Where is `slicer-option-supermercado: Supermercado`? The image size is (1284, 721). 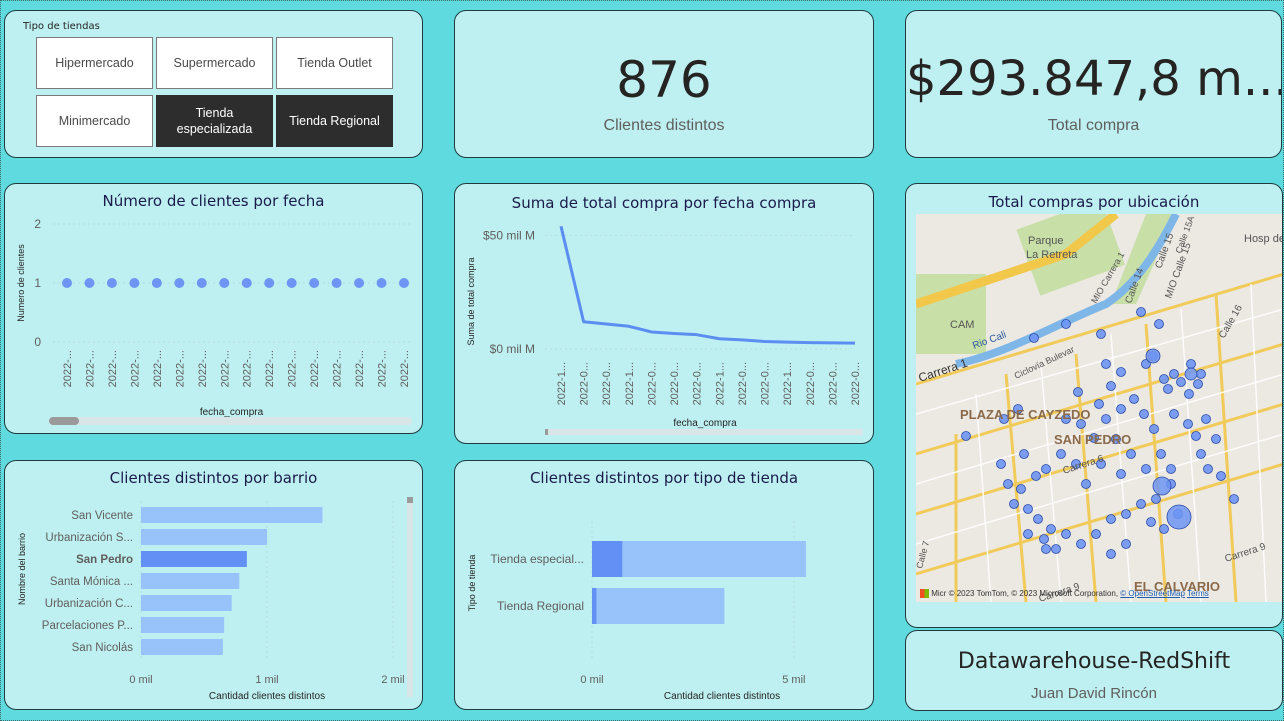
slicer-option-supermercado: Supermercado is located at coordinates (214, 63).